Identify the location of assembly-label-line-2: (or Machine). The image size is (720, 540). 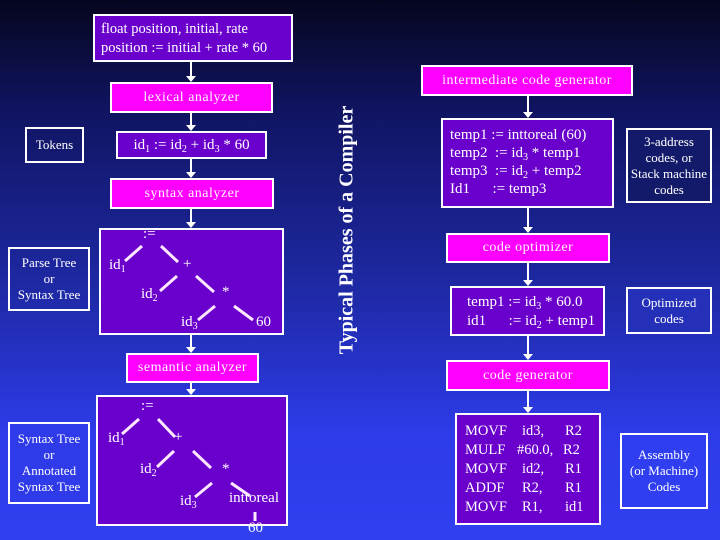
(664, 470).